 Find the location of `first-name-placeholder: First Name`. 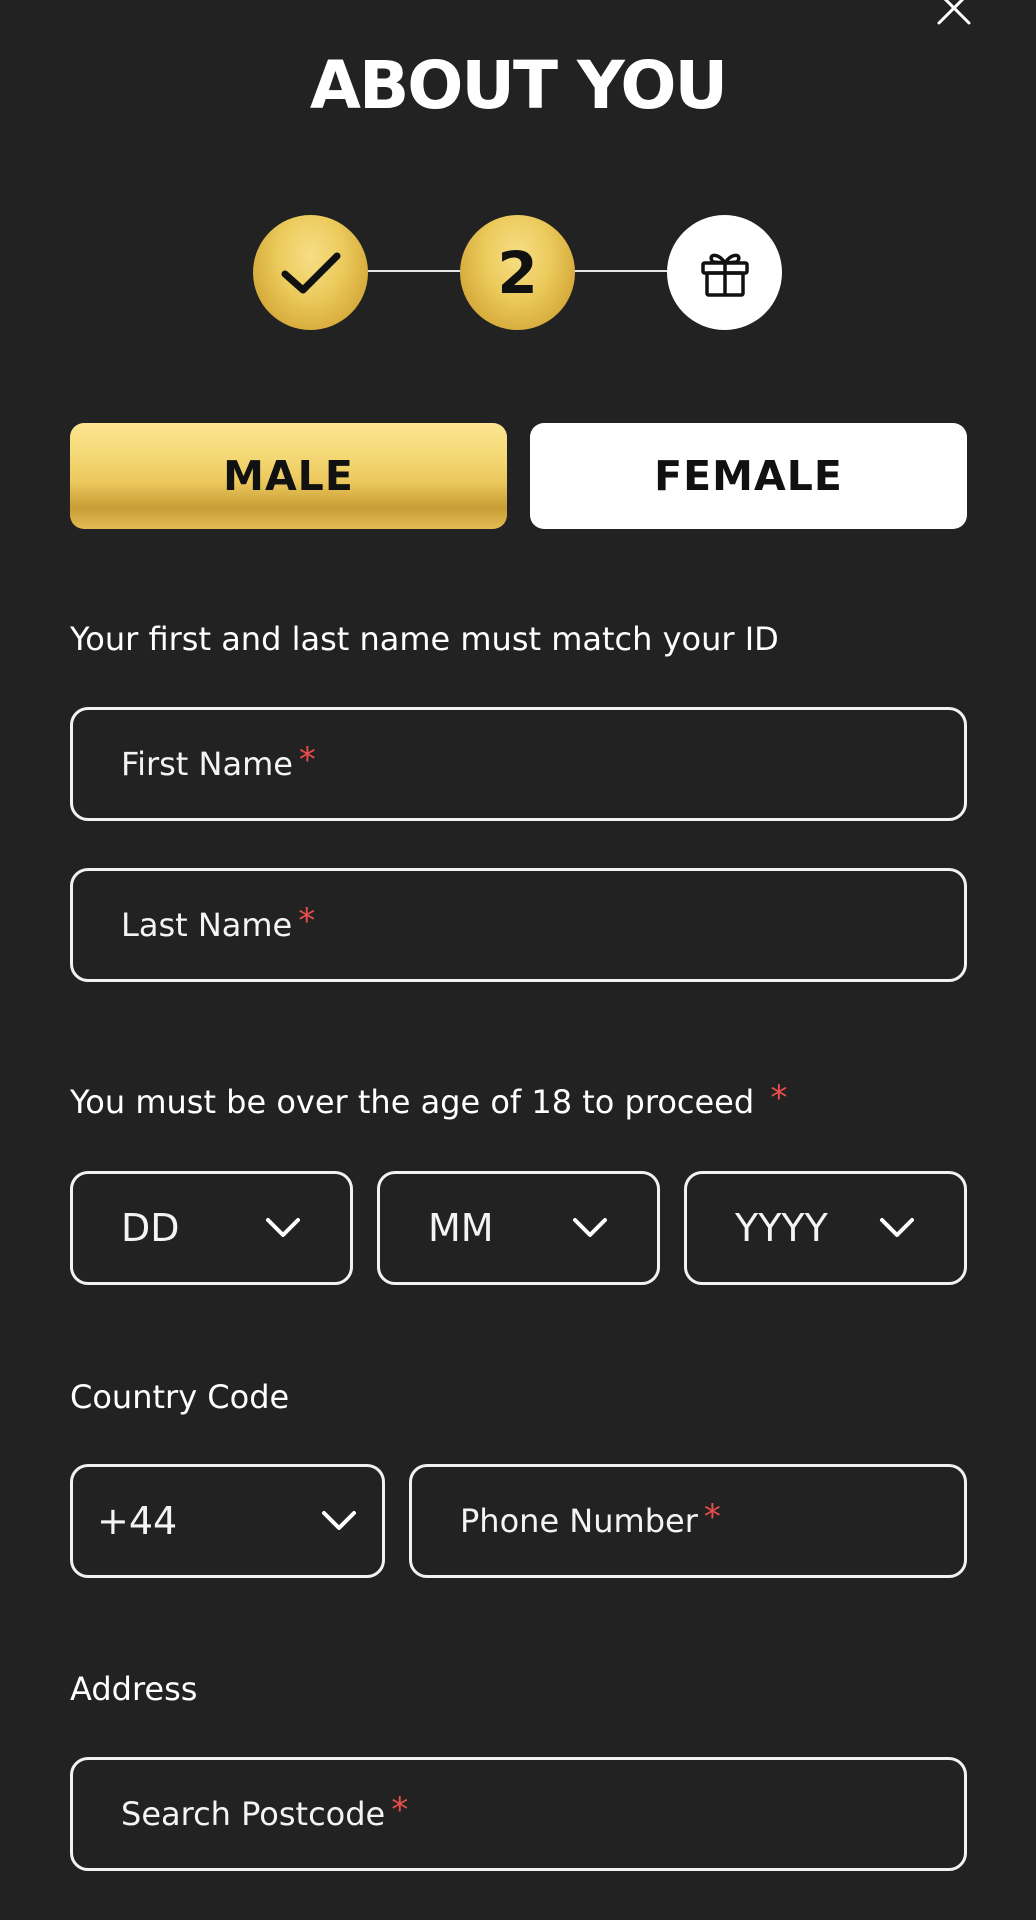

first-name-placeholder: First Name is located at coordinates (207, 764).